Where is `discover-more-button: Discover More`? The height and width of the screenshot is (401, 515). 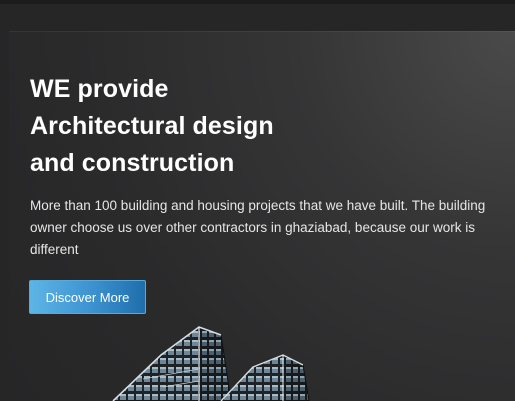
discover-more-button: Discover More is located at coordinates (87, 297).